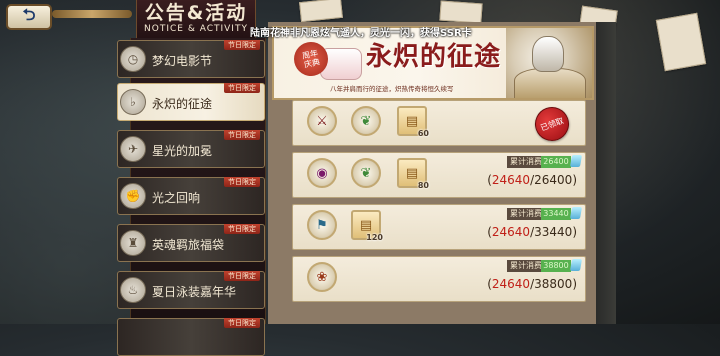 This screenshot has width=720, height=356. I want to click on sidebar-item-light-echo: ✊ 光之回响 节日限定, so click(191, 196).